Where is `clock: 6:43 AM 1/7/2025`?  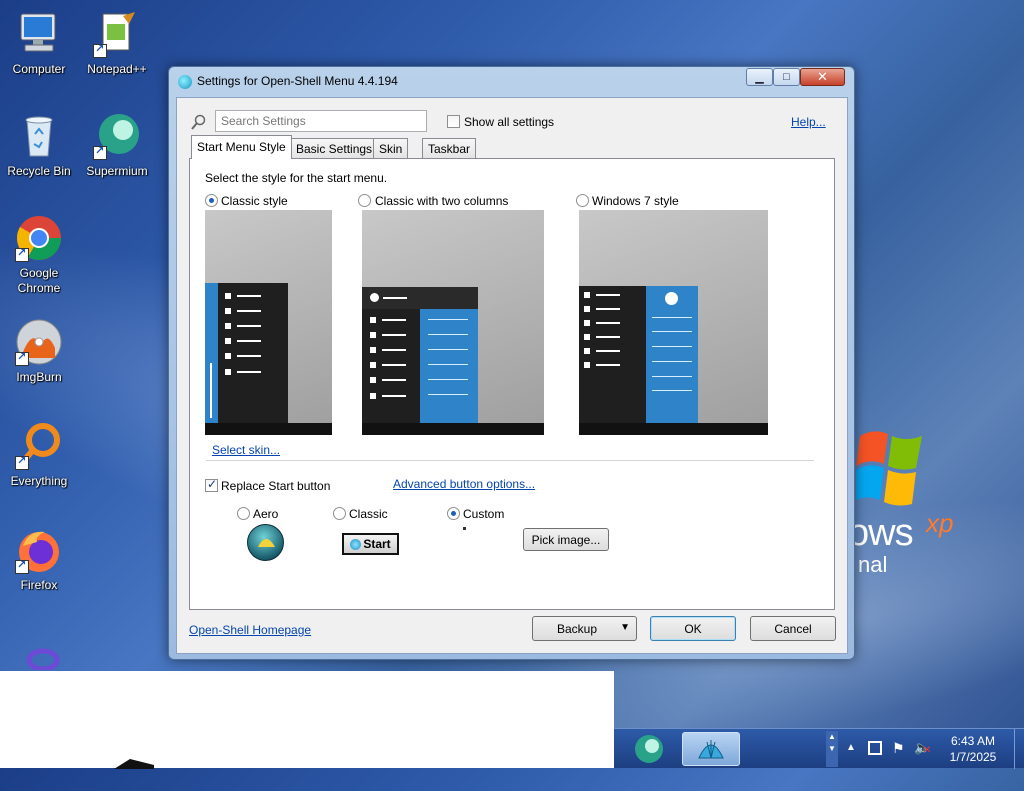
clock: 6:43 AM 1/7/2025 is located at coordinates (973, 749).